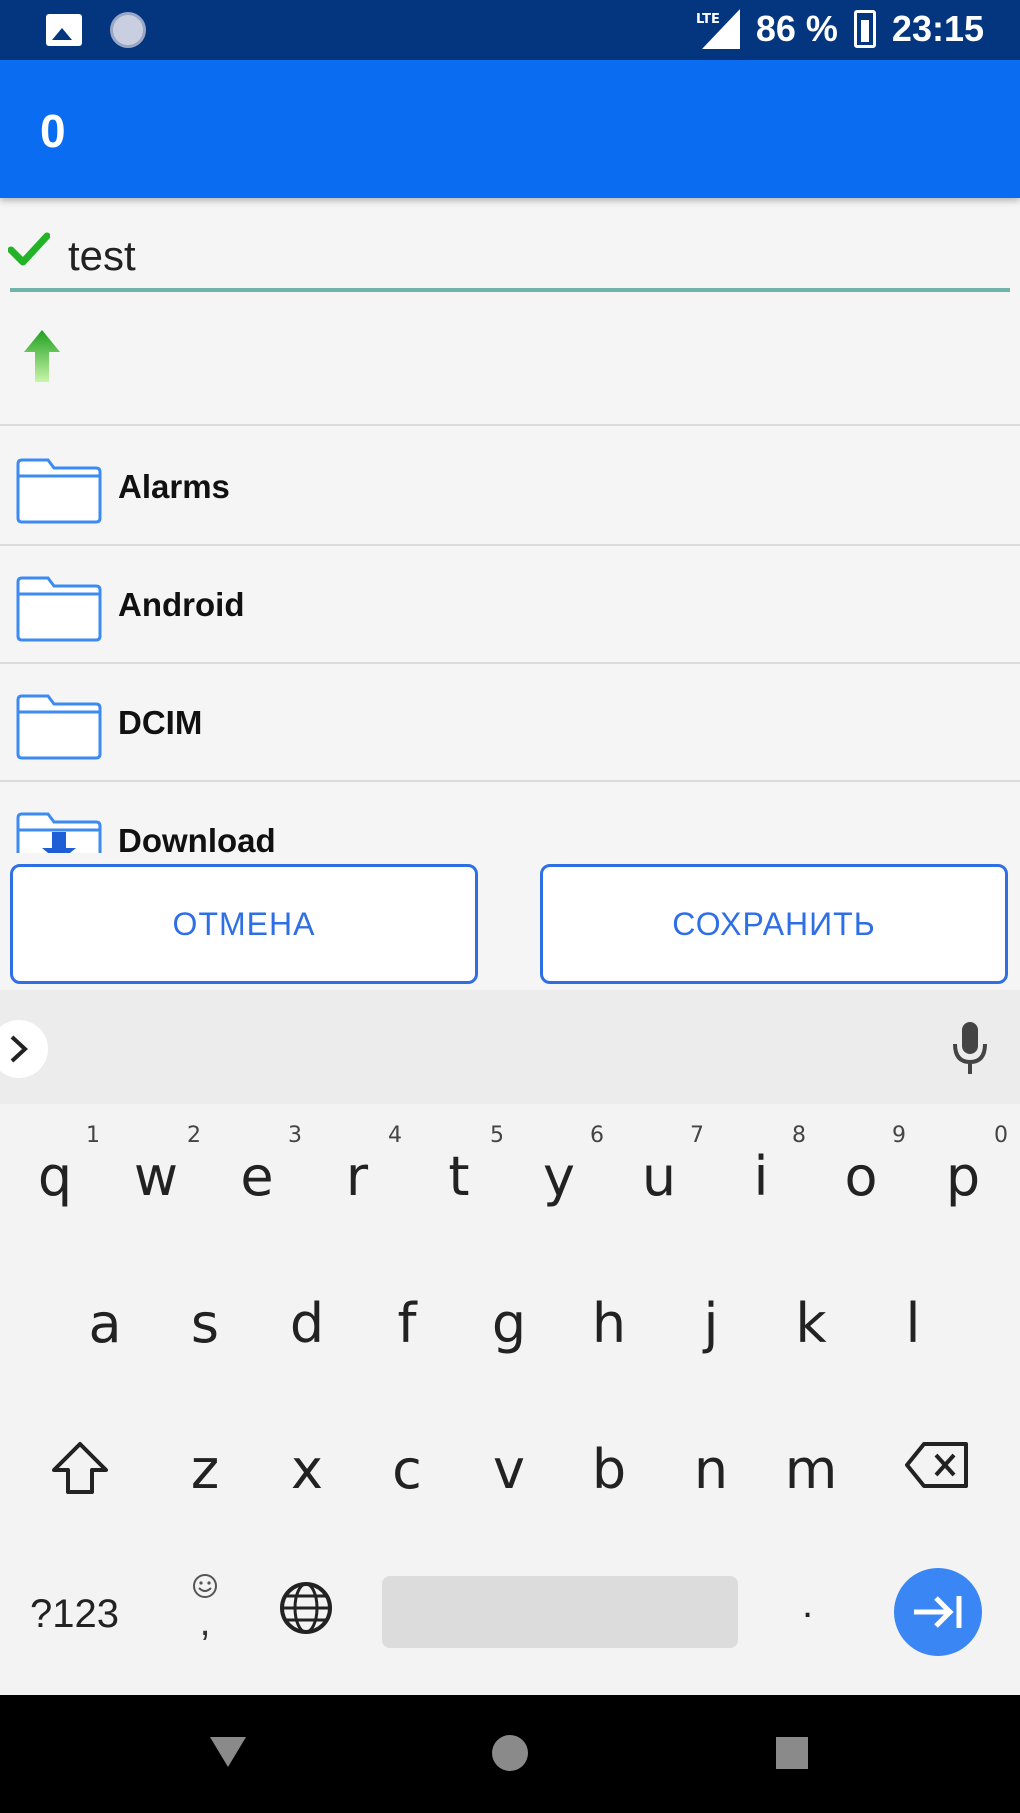 This screenshot has width=1020, height=1813. What do you see at coordinates (257, 1165) in the screenshot?
I see `key-e: e3` at bounding box center [257, 1165].